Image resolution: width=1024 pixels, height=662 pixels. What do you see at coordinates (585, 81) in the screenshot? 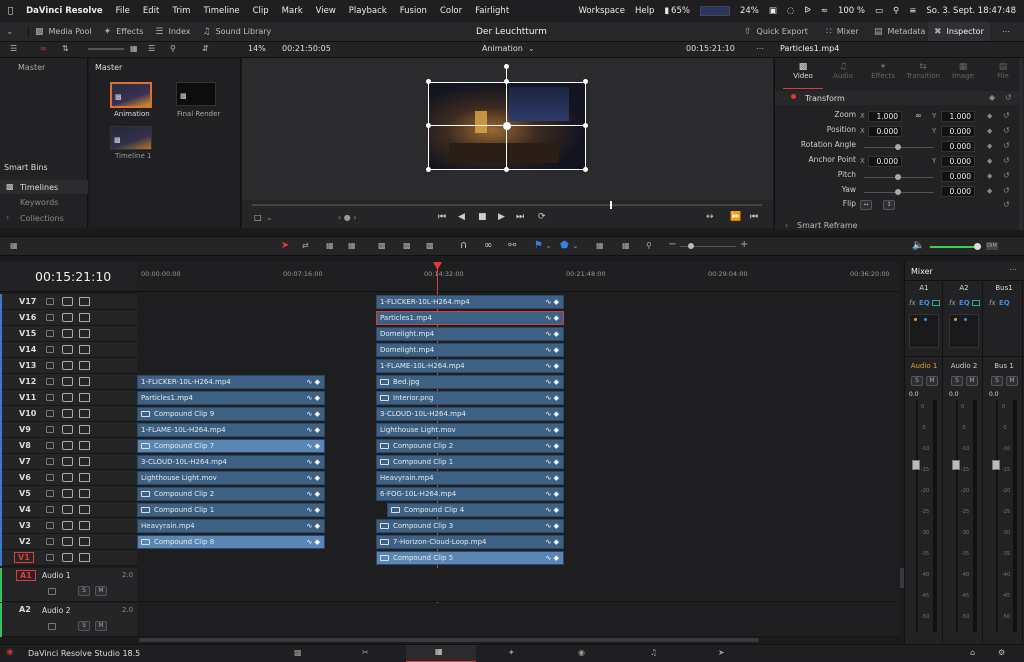
I see `transform-handle-top-right` at bounding box center [585, 81].